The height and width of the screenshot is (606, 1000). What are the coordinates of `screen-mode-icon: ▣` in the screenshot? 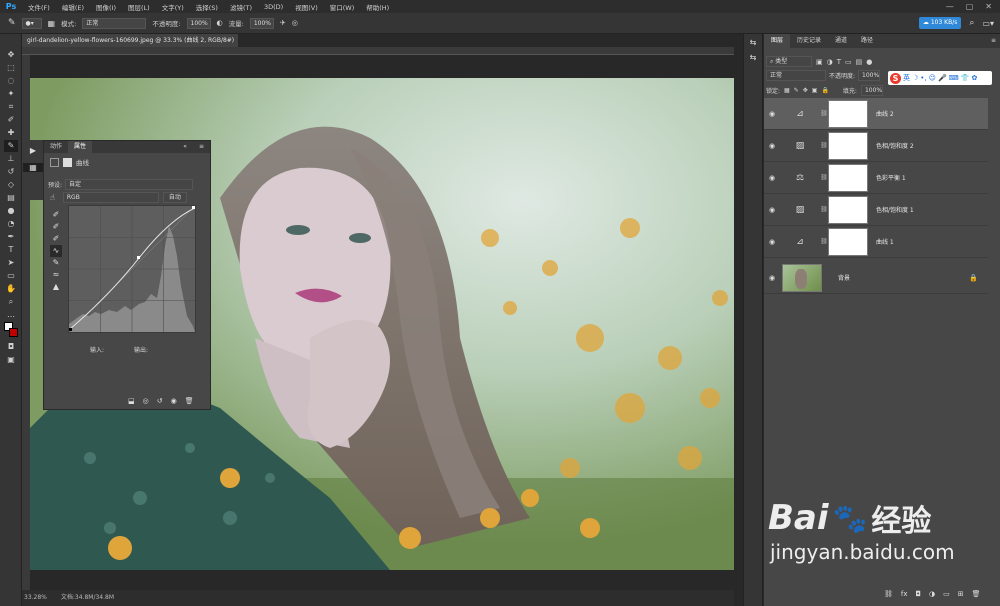 It's located at (11, 360).